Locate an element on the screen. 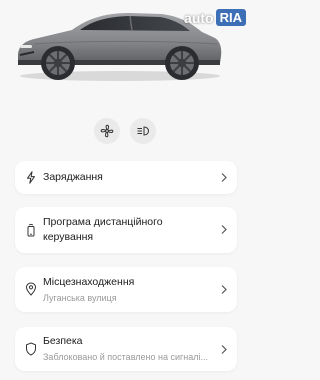 This screenshot has width=320, height=380. menu-item-title: Місцезнаходження is located at coordinates (89, 282).